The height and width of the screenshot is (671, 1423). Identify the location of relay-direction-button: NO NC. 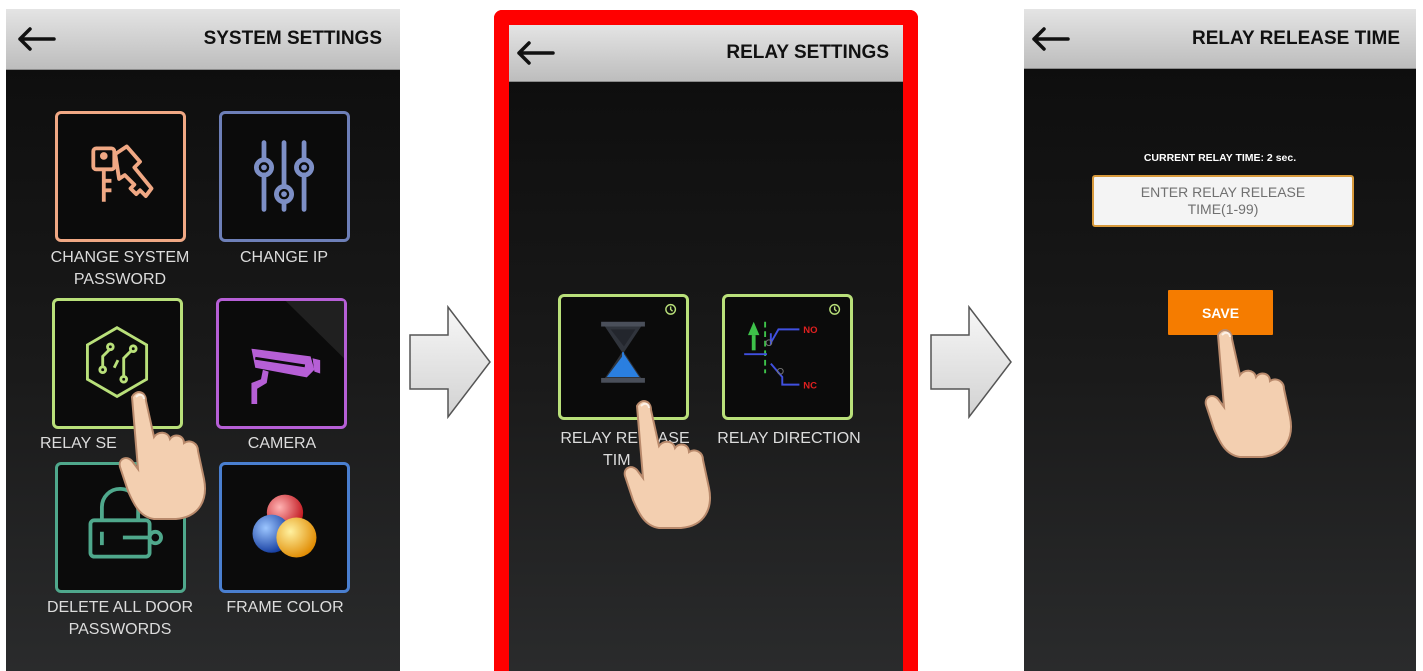
(787, 357).